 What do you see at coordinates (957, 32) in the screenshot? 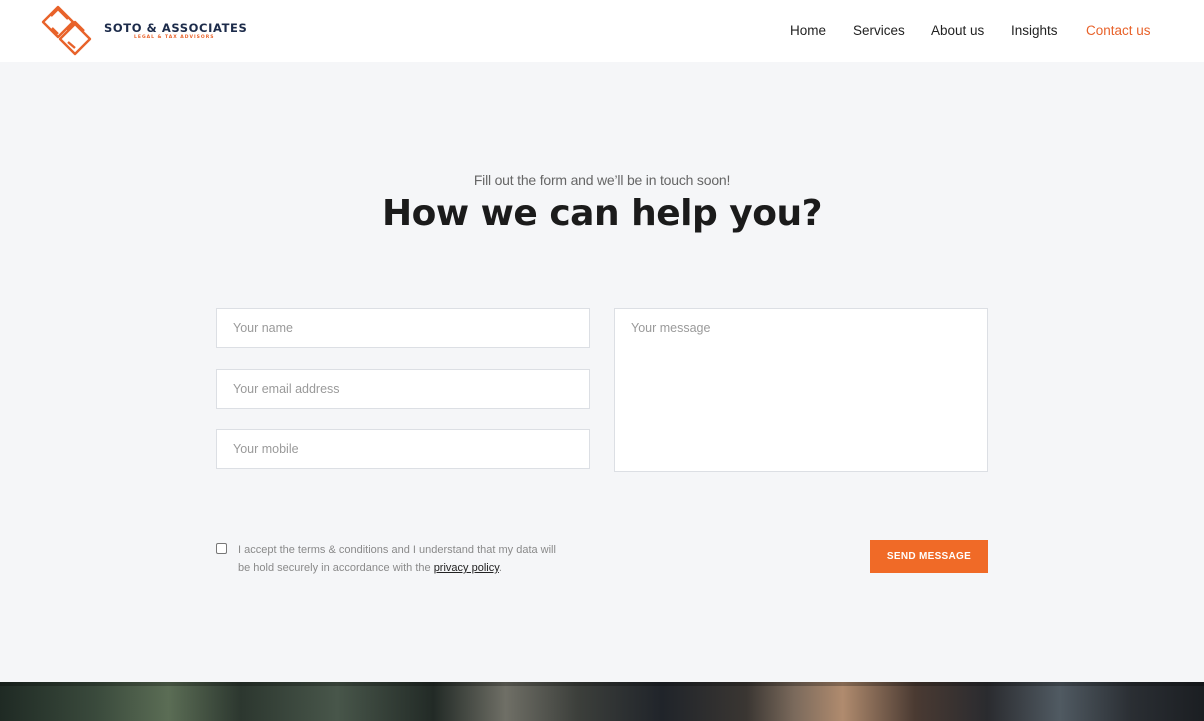
I see `nav-about-us: About us` at bounding box center [957, 32].